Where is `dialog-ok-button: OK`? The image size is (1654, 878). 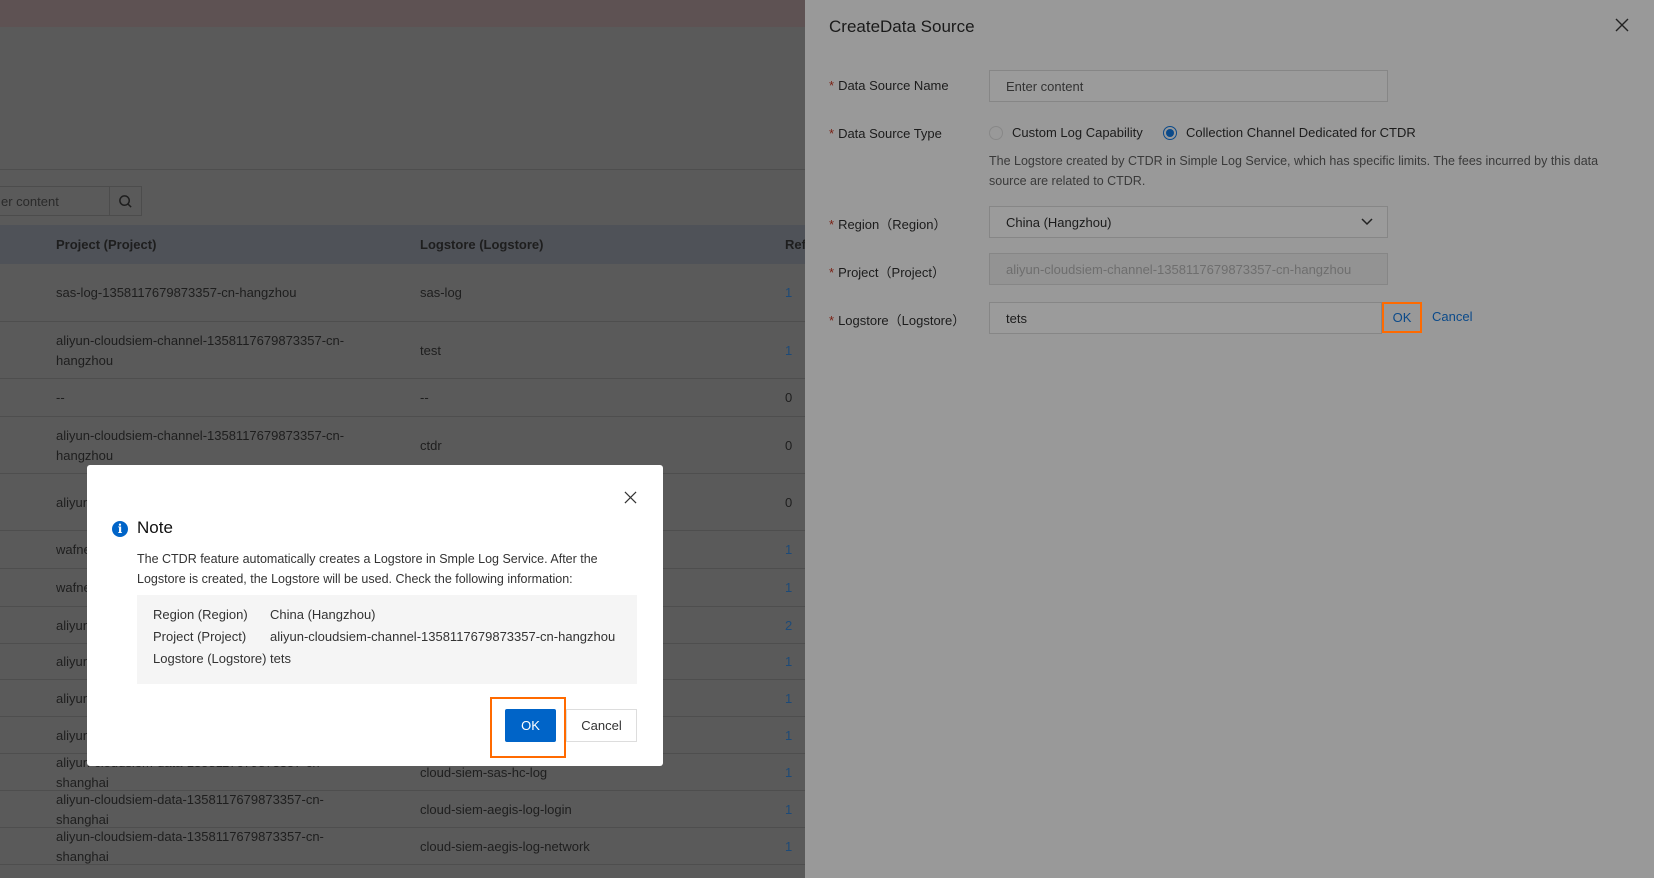
dialog-ok-button: OK is located at coordinates (530, 725).